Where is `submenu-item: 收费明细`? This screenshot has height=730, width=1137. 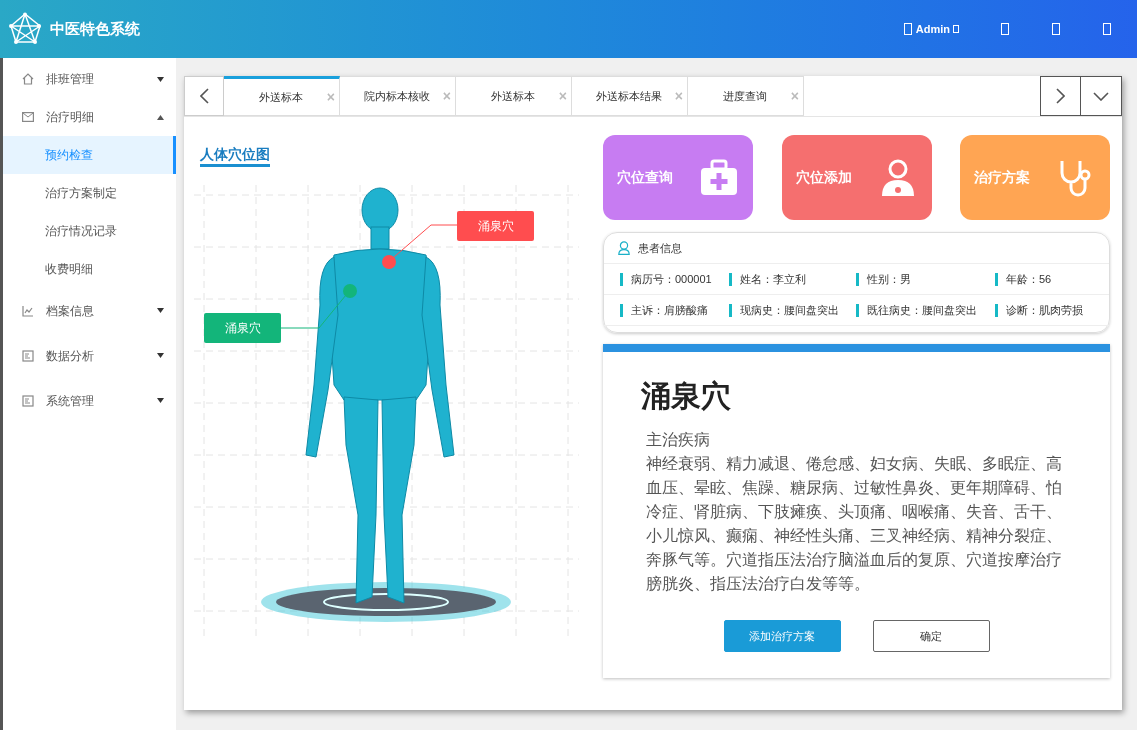 submenu-item: 收费明细 is located at coordinates (89, 269).